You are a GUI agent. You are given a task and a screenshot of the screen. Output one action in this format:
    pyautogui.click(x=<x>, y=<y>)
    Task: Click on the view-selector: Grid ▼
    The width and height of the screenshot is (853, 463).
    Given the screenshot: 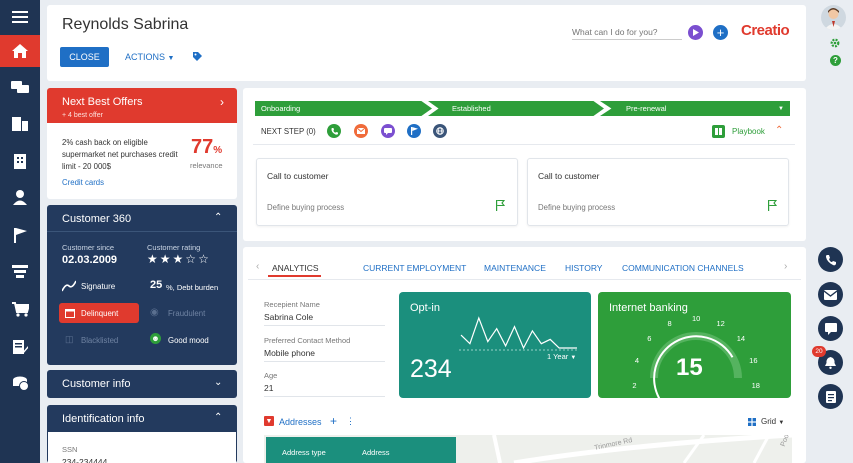 What is the action you would take?
    pyautogui.click(x=772, y=421)
    